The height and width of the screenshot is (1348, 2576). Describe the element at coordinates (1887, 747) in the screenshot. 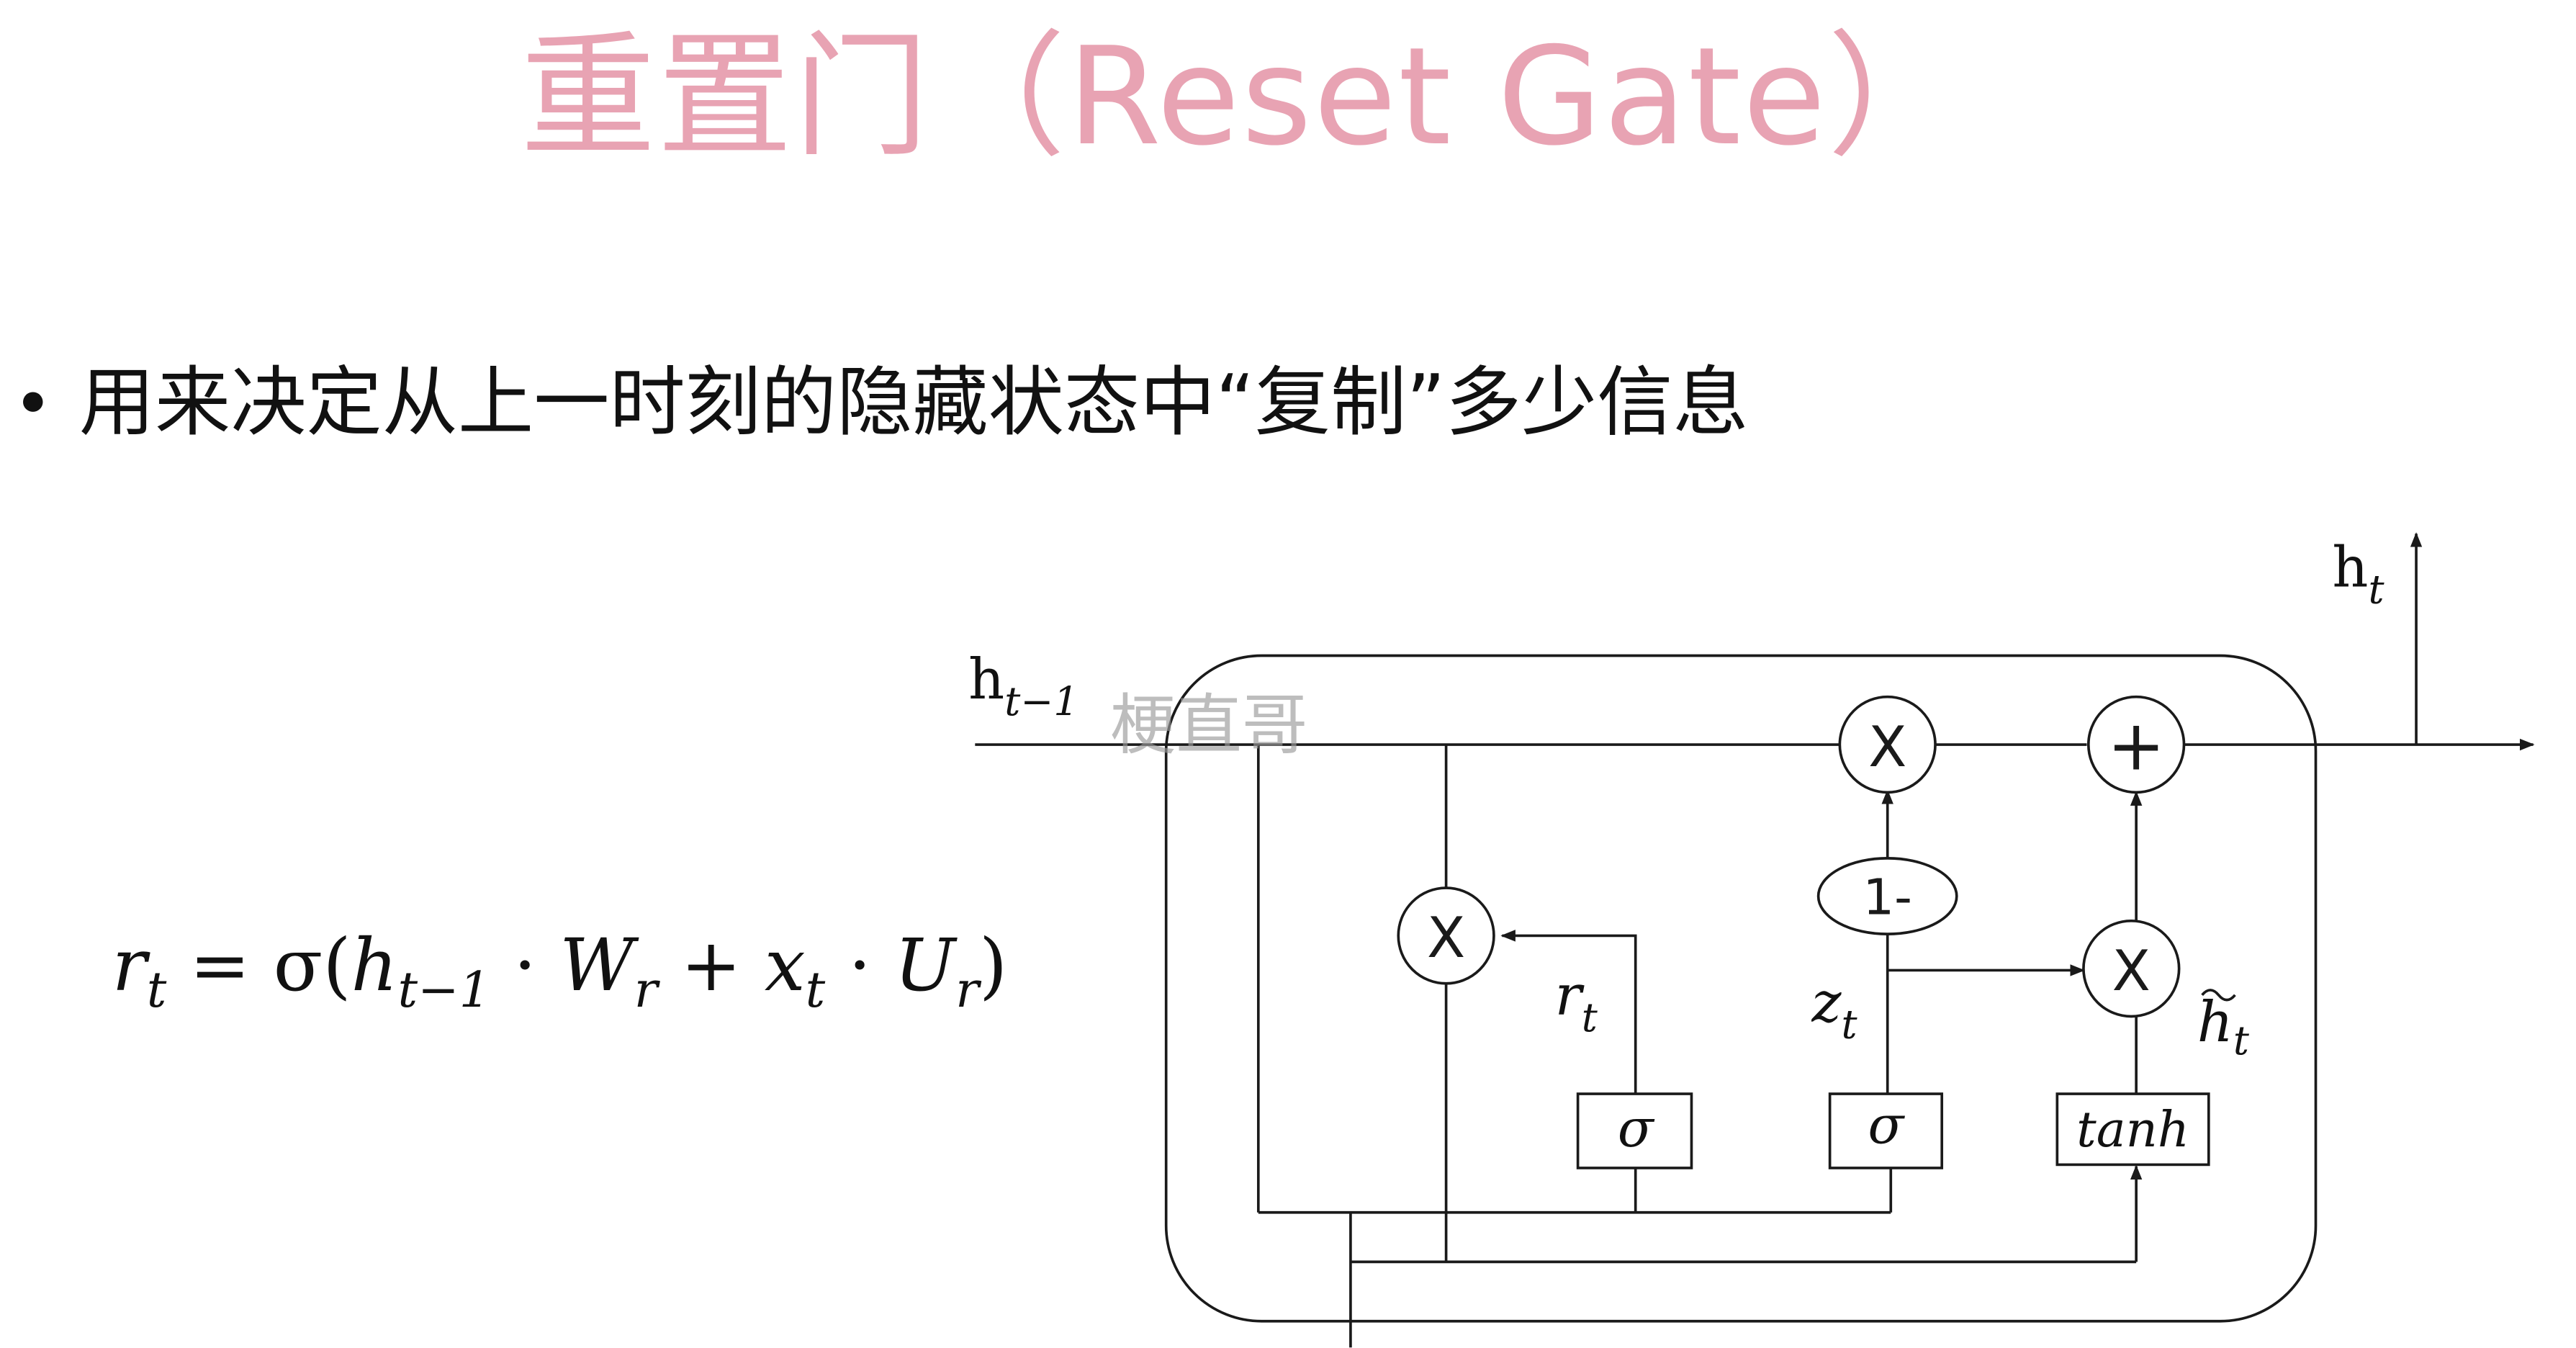

I see `top-mult-symbol: X` at that location.